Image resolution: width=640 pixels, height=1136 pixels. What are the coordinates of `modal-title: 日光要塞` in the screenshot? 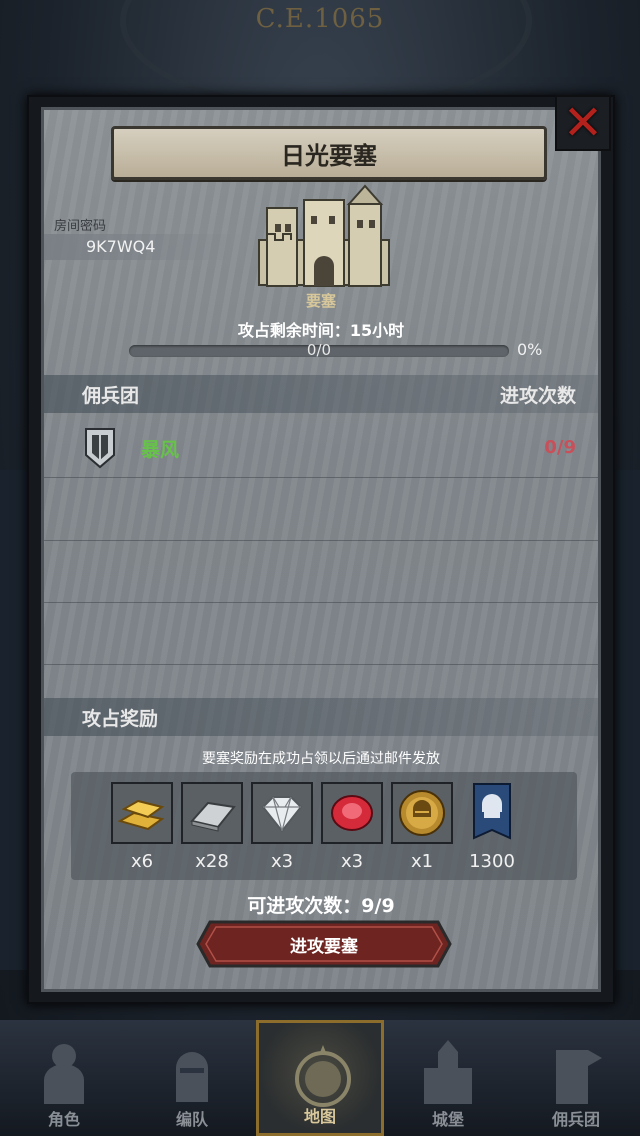 It's located at (329, 155).